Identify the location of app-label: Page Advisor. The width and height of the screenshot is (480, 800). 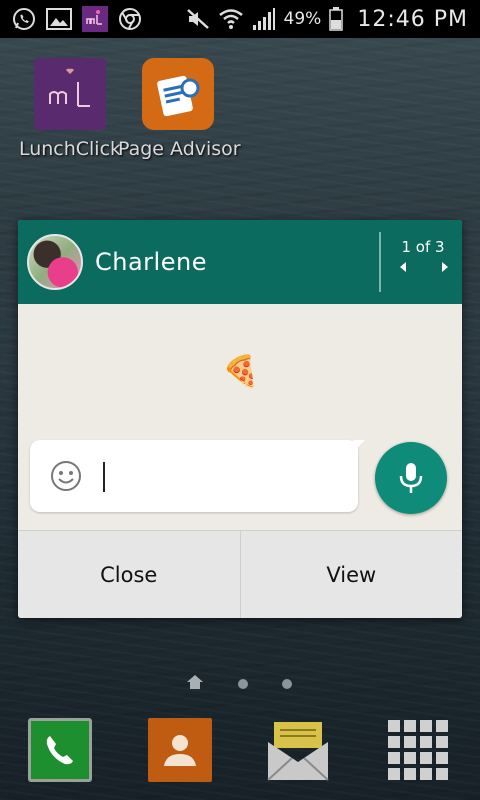
(179, 149).